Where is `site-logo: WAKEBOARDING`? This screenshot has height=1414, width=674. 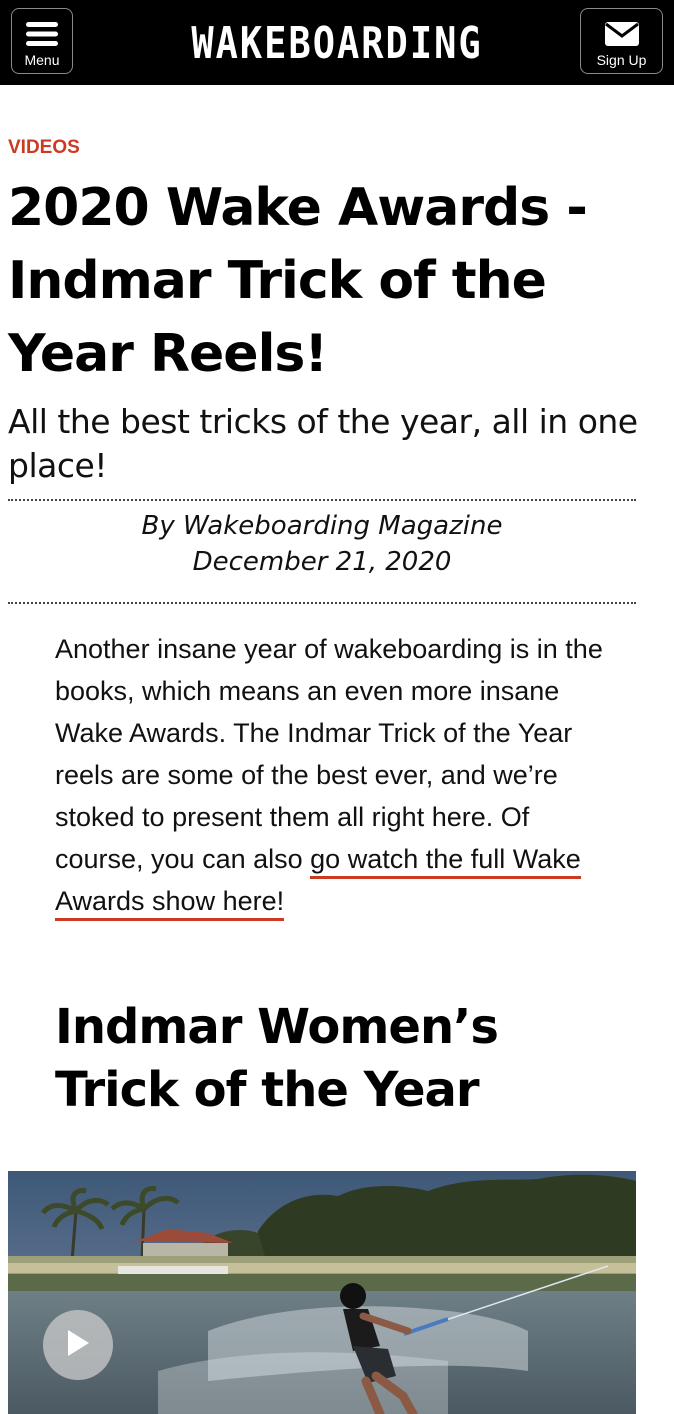 site-logo: WAKEBOARDING is located at coordinates (337, 43).